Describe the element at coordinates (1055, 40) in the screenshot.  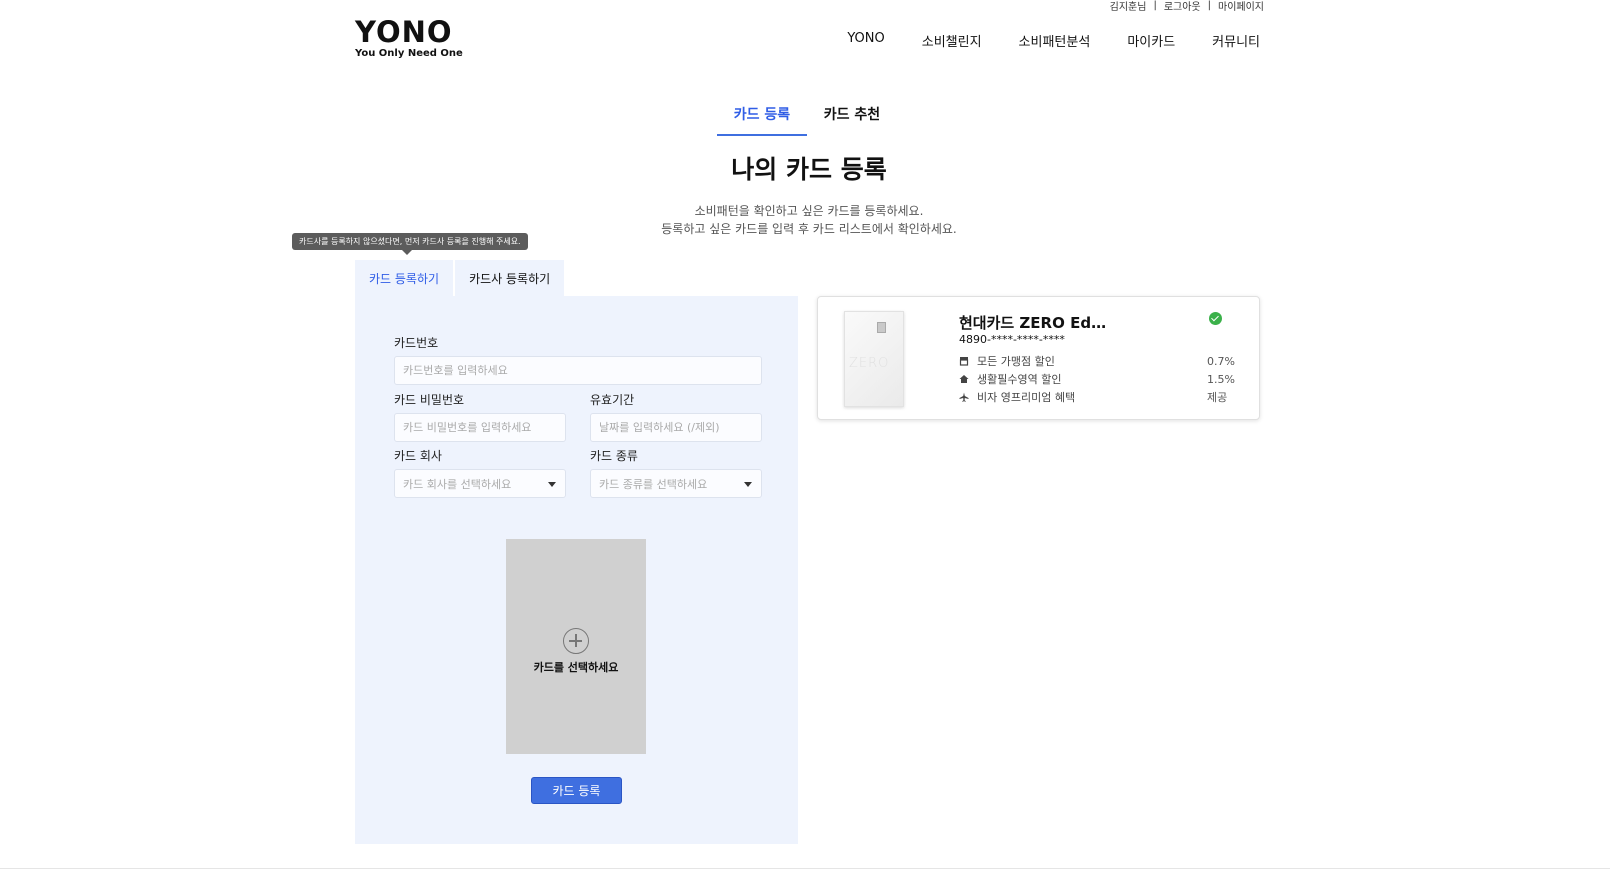
I see `nav-item-analysis: 소비패턴분석` at that location.